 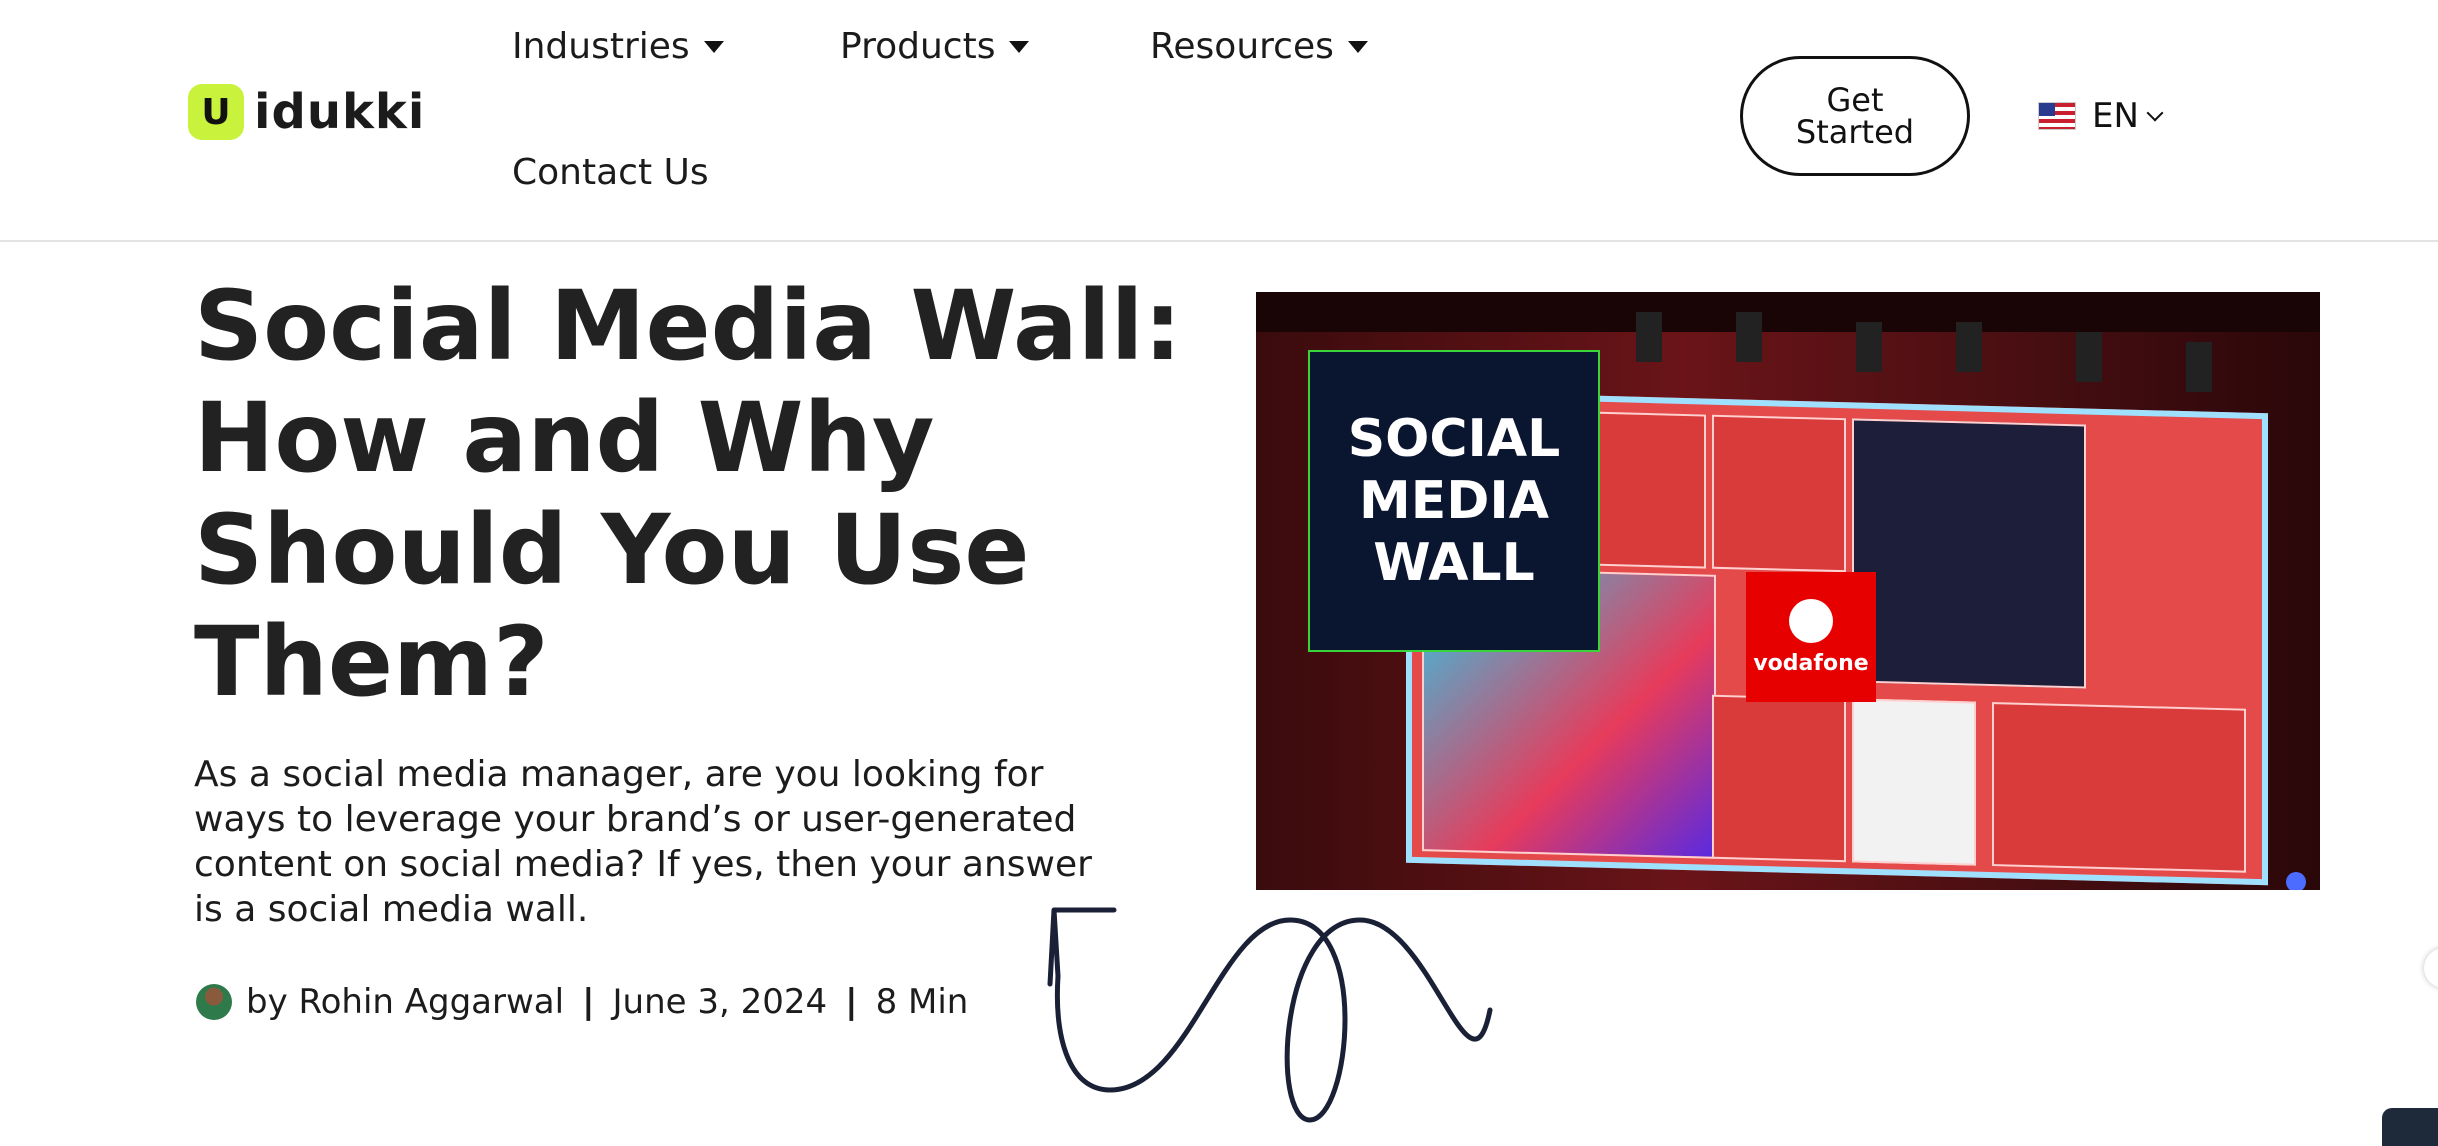 I want to click on nav-contact-us: Contact Us, so click(x=610, y=172).